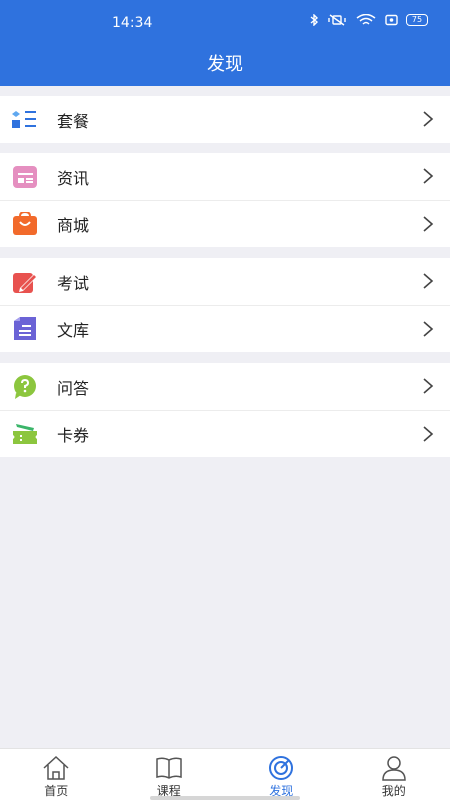 The height and width of the screenshot is (800, 450). What do you see at coordinates (25, 434) in the screenshot?
I see `coupon-ticket-icon` at bounding box center [25, 434].